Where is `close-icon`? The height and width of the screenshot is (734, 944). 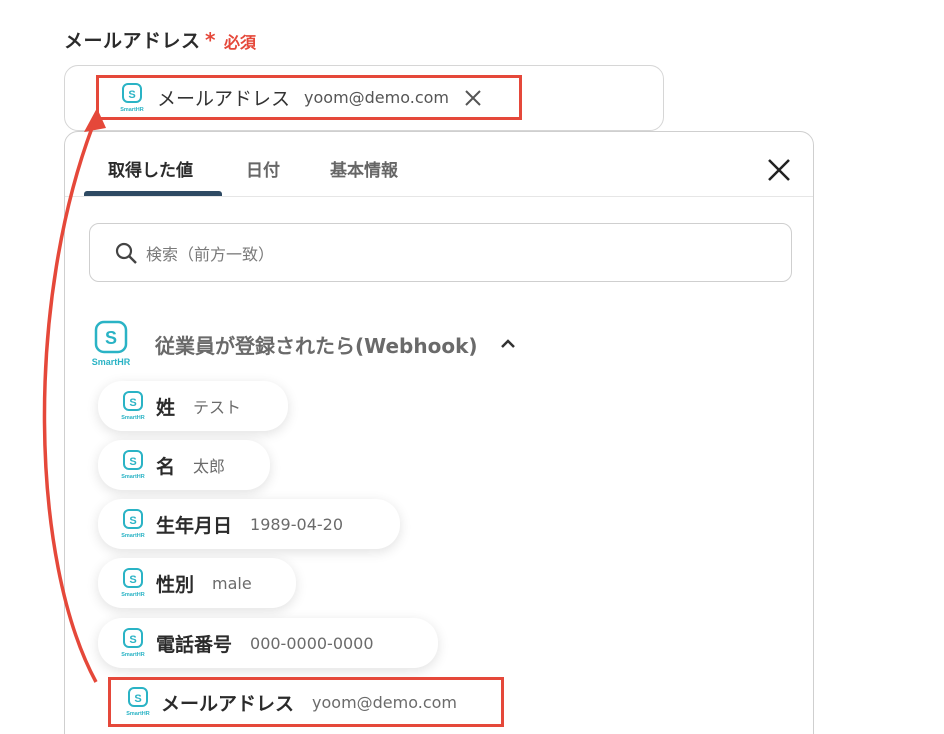 close-icon is located at coordinates (779, 170).